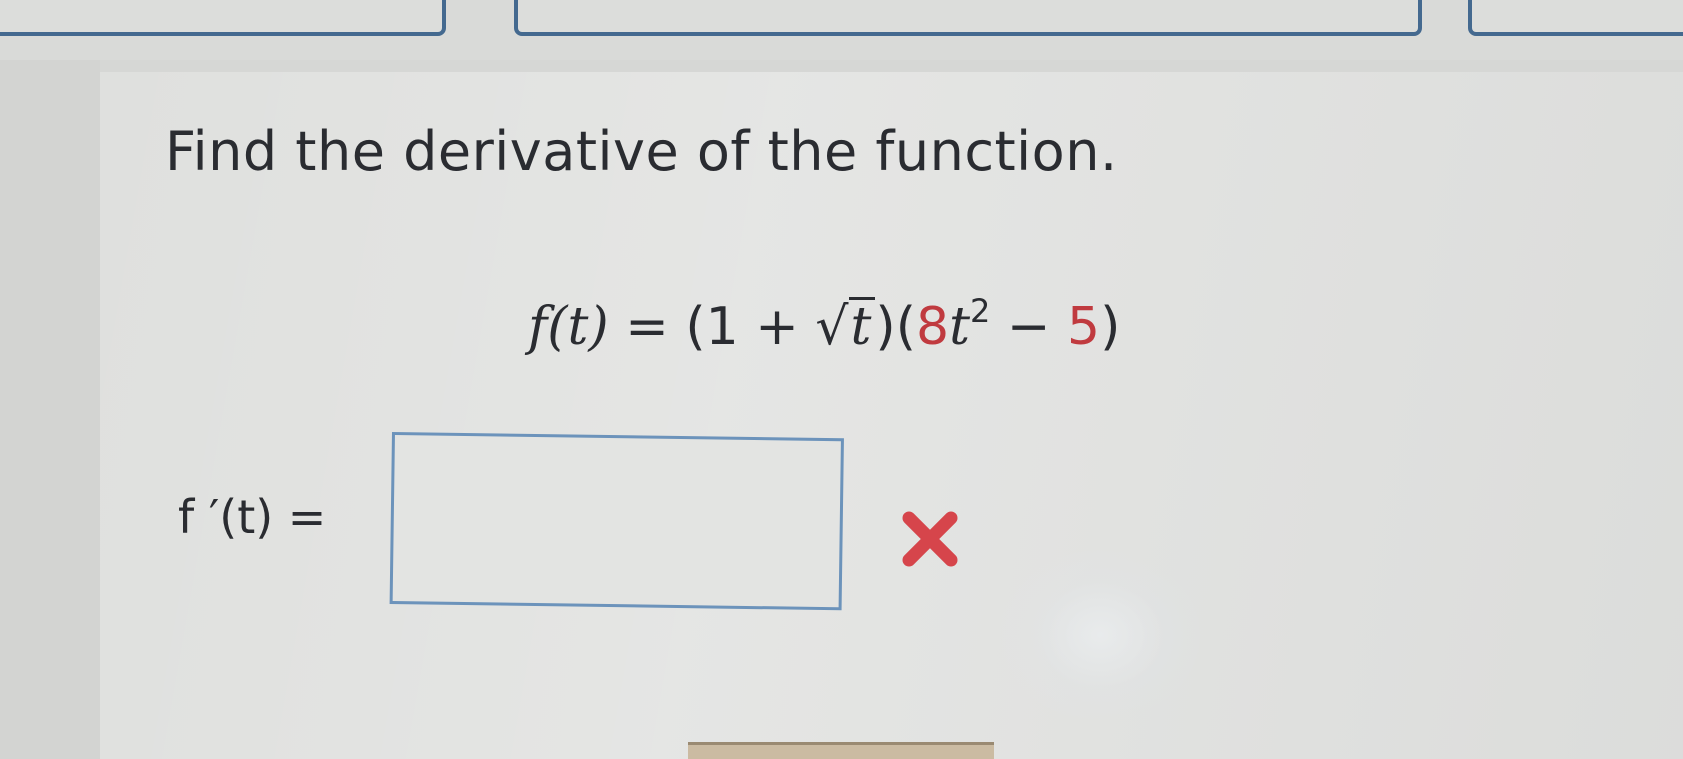  What do you see at coordinates (862, 326) in the screenshot?
I see `radicand: t` at bounding box center [862, 326].